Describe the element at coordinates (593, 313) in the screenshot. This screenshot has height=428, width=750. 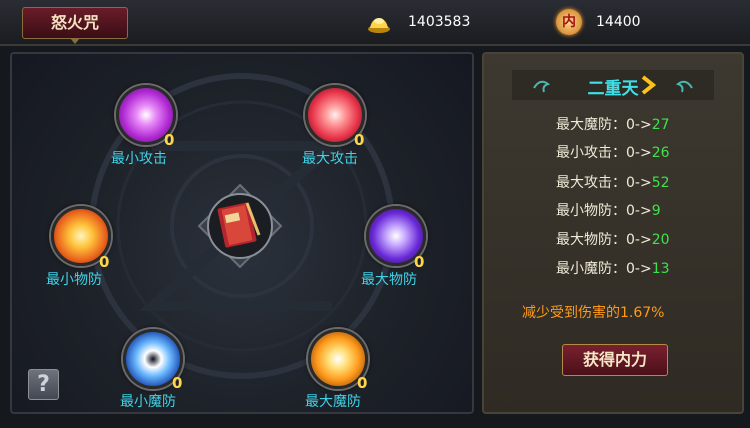
I see `damage-reduction-text: 减少受到伤害的1.67%` at that location.